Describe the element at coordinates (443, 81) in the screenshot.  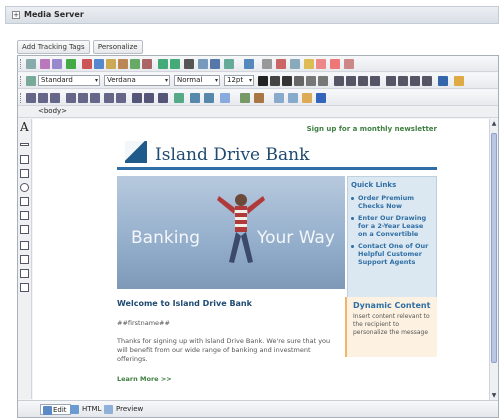
I see `text-color-icon` at that location.